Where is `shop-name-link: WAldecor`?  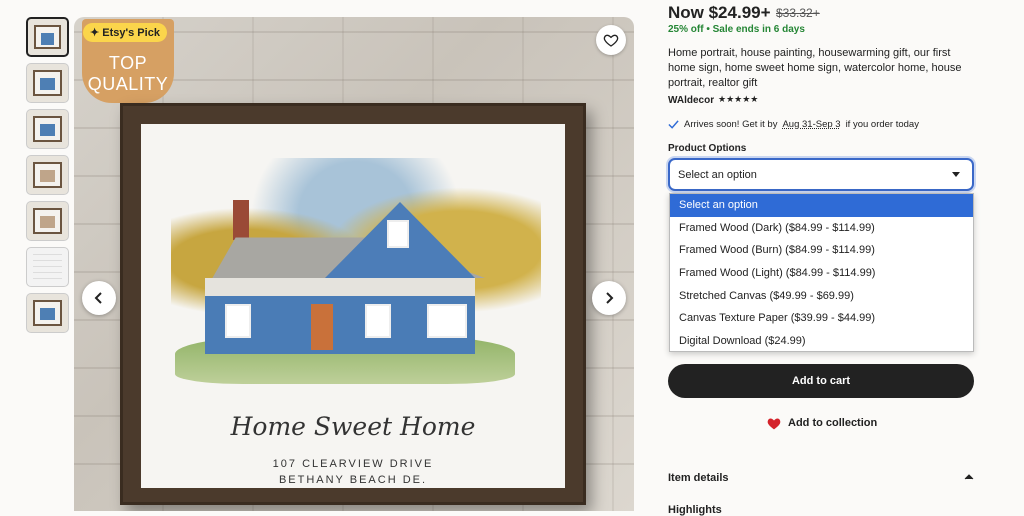
shop-name-link: WAldecor is located at coordinates (691, 100).